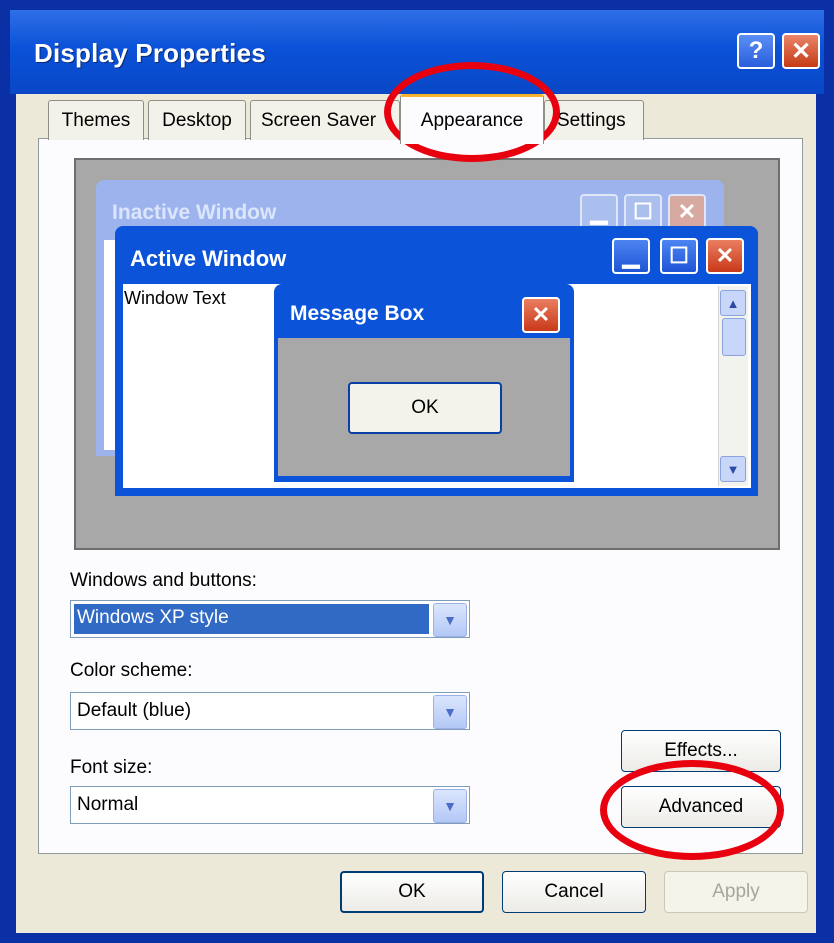 The height and width of the screenshot is (943, 834). Describe the element at coordinates (111, 767) in the screenshot. I see `font-size-label: Font size:` at that location.